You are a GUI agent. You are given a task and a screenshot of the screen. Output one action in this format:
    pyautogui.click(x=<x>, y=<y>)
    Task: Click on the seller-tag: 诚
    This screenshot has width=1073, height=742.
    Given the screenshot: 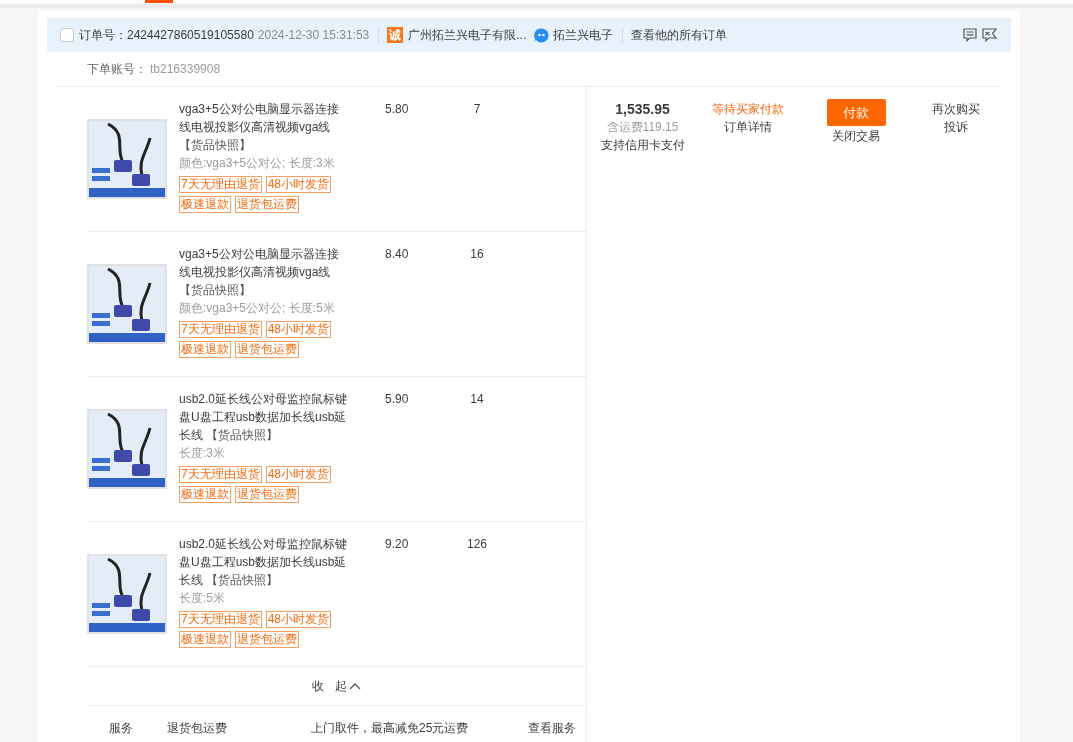 What is the action you would take?
    pyautogui.click(x=395, y=35)
    